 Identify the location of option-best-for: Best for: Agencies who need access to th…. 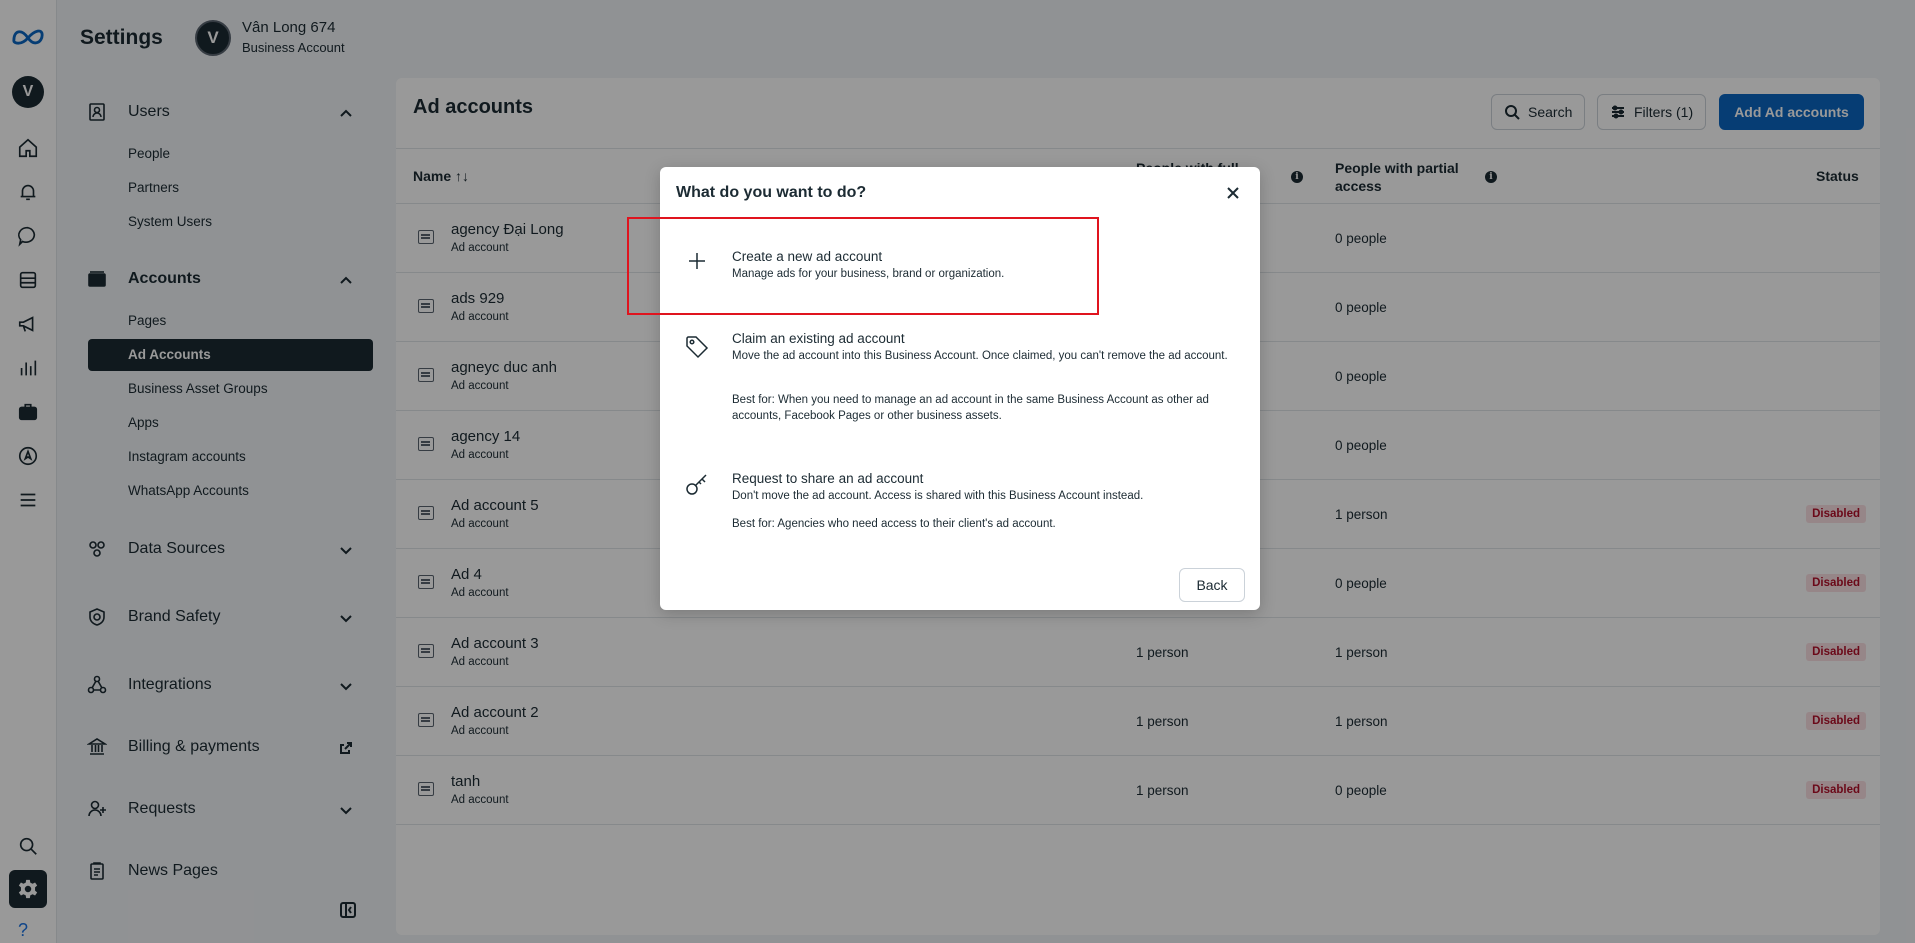
(894, 524).